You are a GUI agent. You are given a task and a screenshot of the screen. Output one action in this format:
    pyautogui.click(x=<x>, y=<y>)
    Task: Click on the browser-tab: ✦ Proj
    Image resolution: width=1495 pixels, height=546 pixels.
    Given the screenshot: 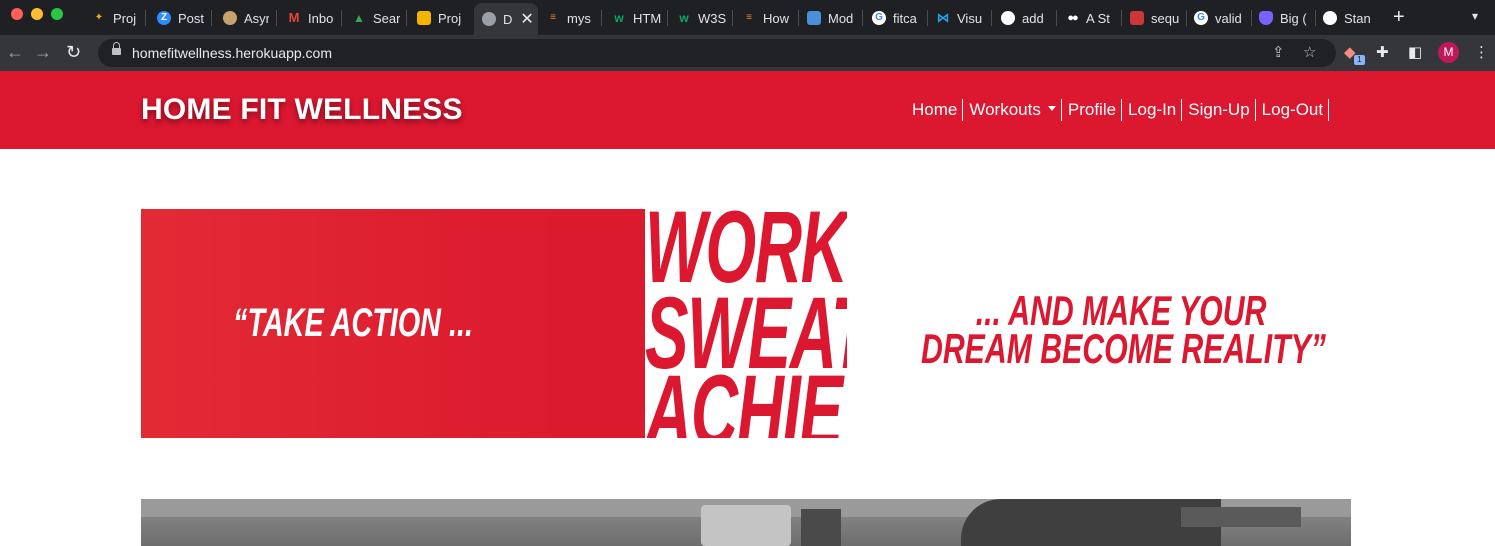 What is the action you would take?
    pyautogui.click(x=115, y=18)
    